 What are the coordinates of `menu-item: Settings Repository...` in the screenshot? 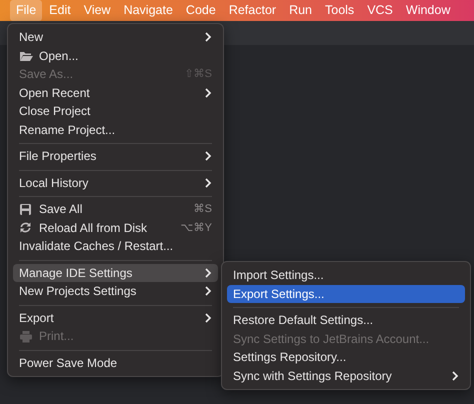 It's located at (346, 357).